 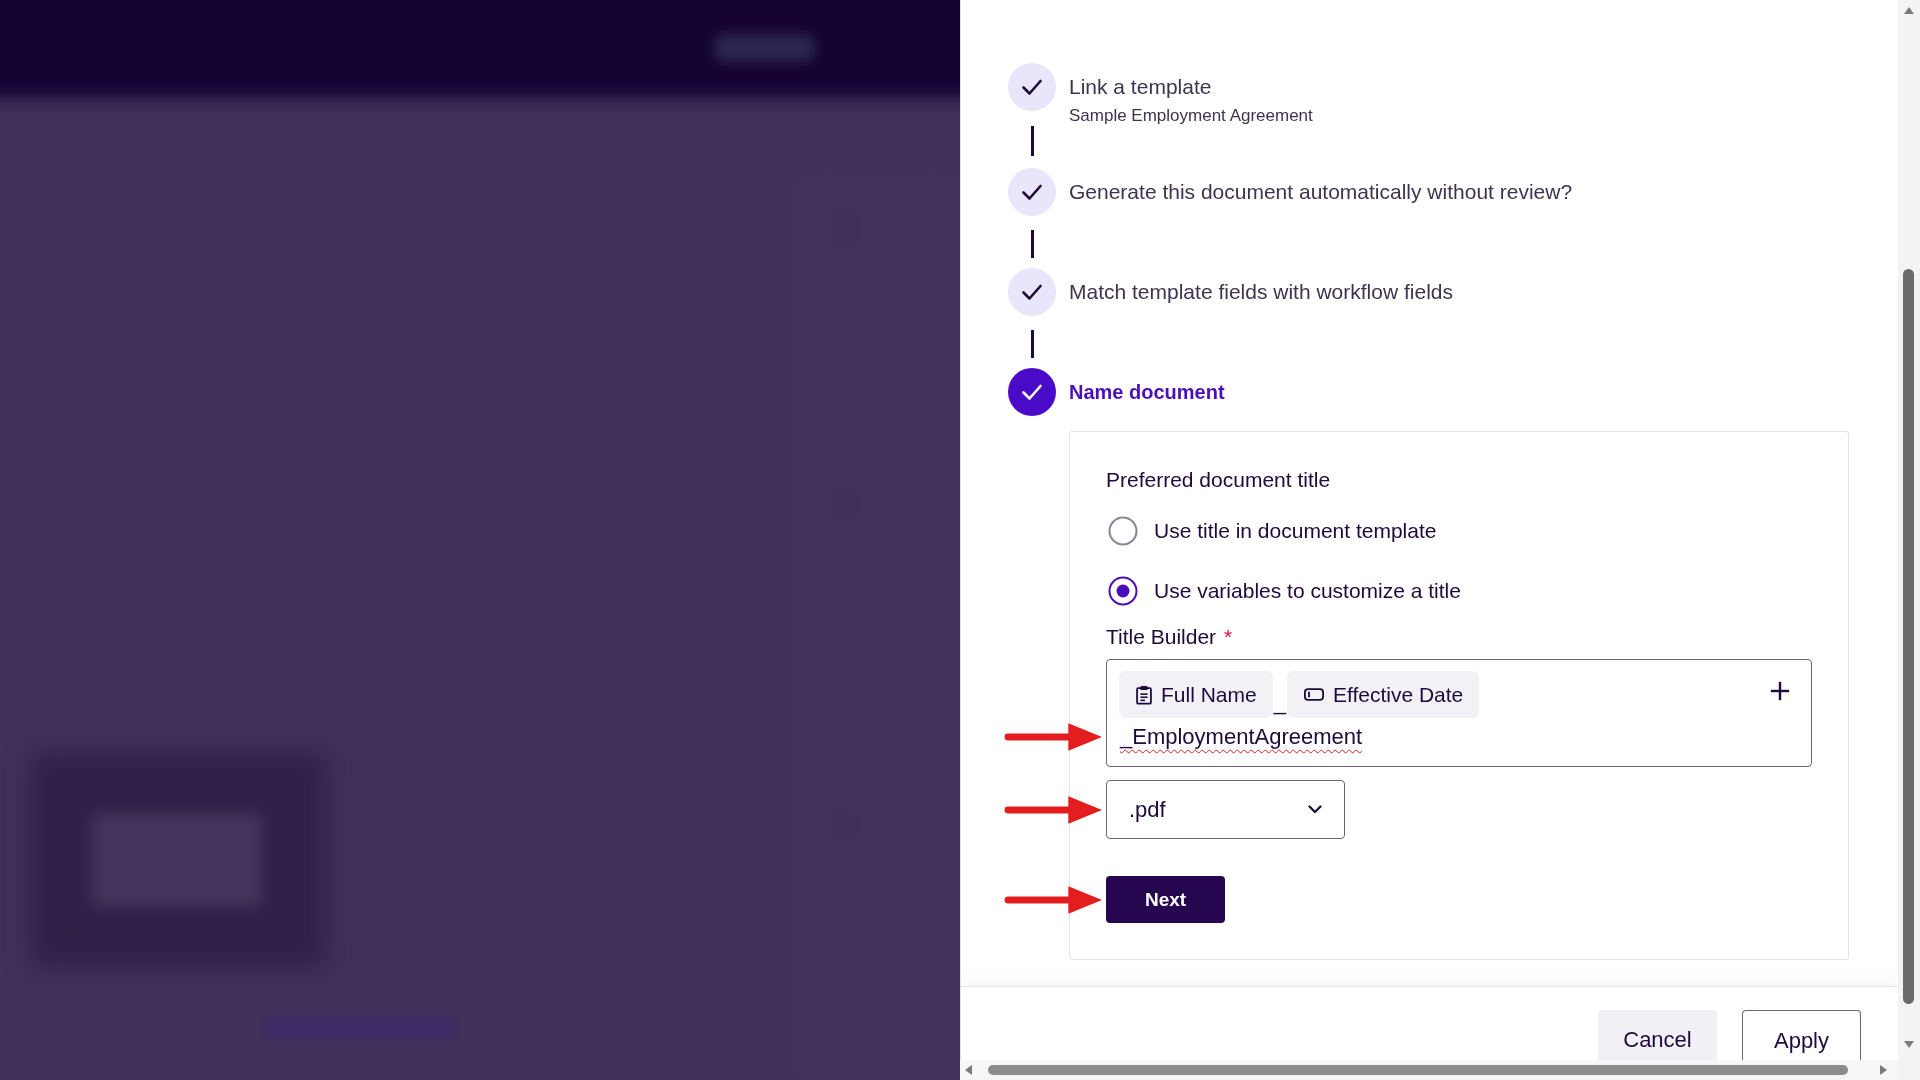 What do you see at coordinates (1295, 531) in the screenshot?
I see `option-label: Use title in document template` at bounding box center [1295, 531].